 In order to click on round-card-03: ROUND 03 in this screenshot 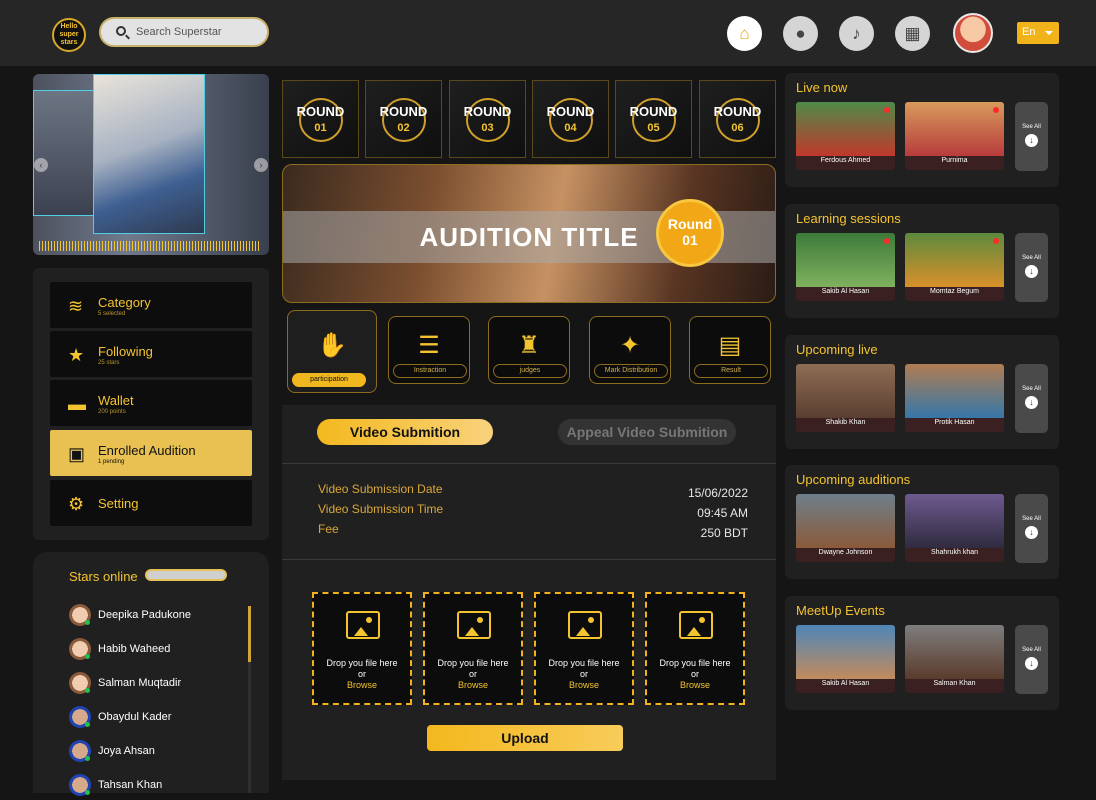, I will do `click(487, 119)`.